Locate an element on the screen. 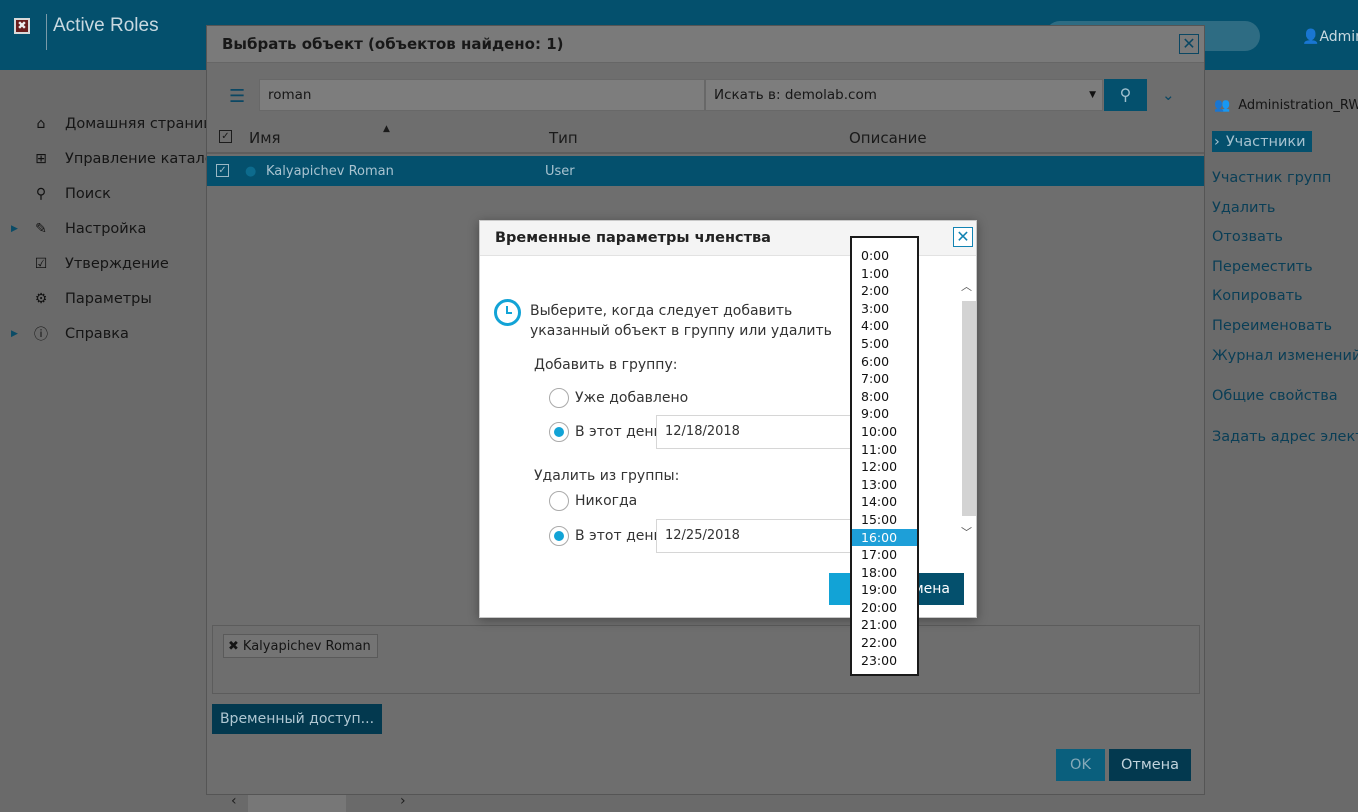 Image resolution: width=1358 pixels, height=812 pixels. time-option: 19:00 is located at coordinates (884, 590).